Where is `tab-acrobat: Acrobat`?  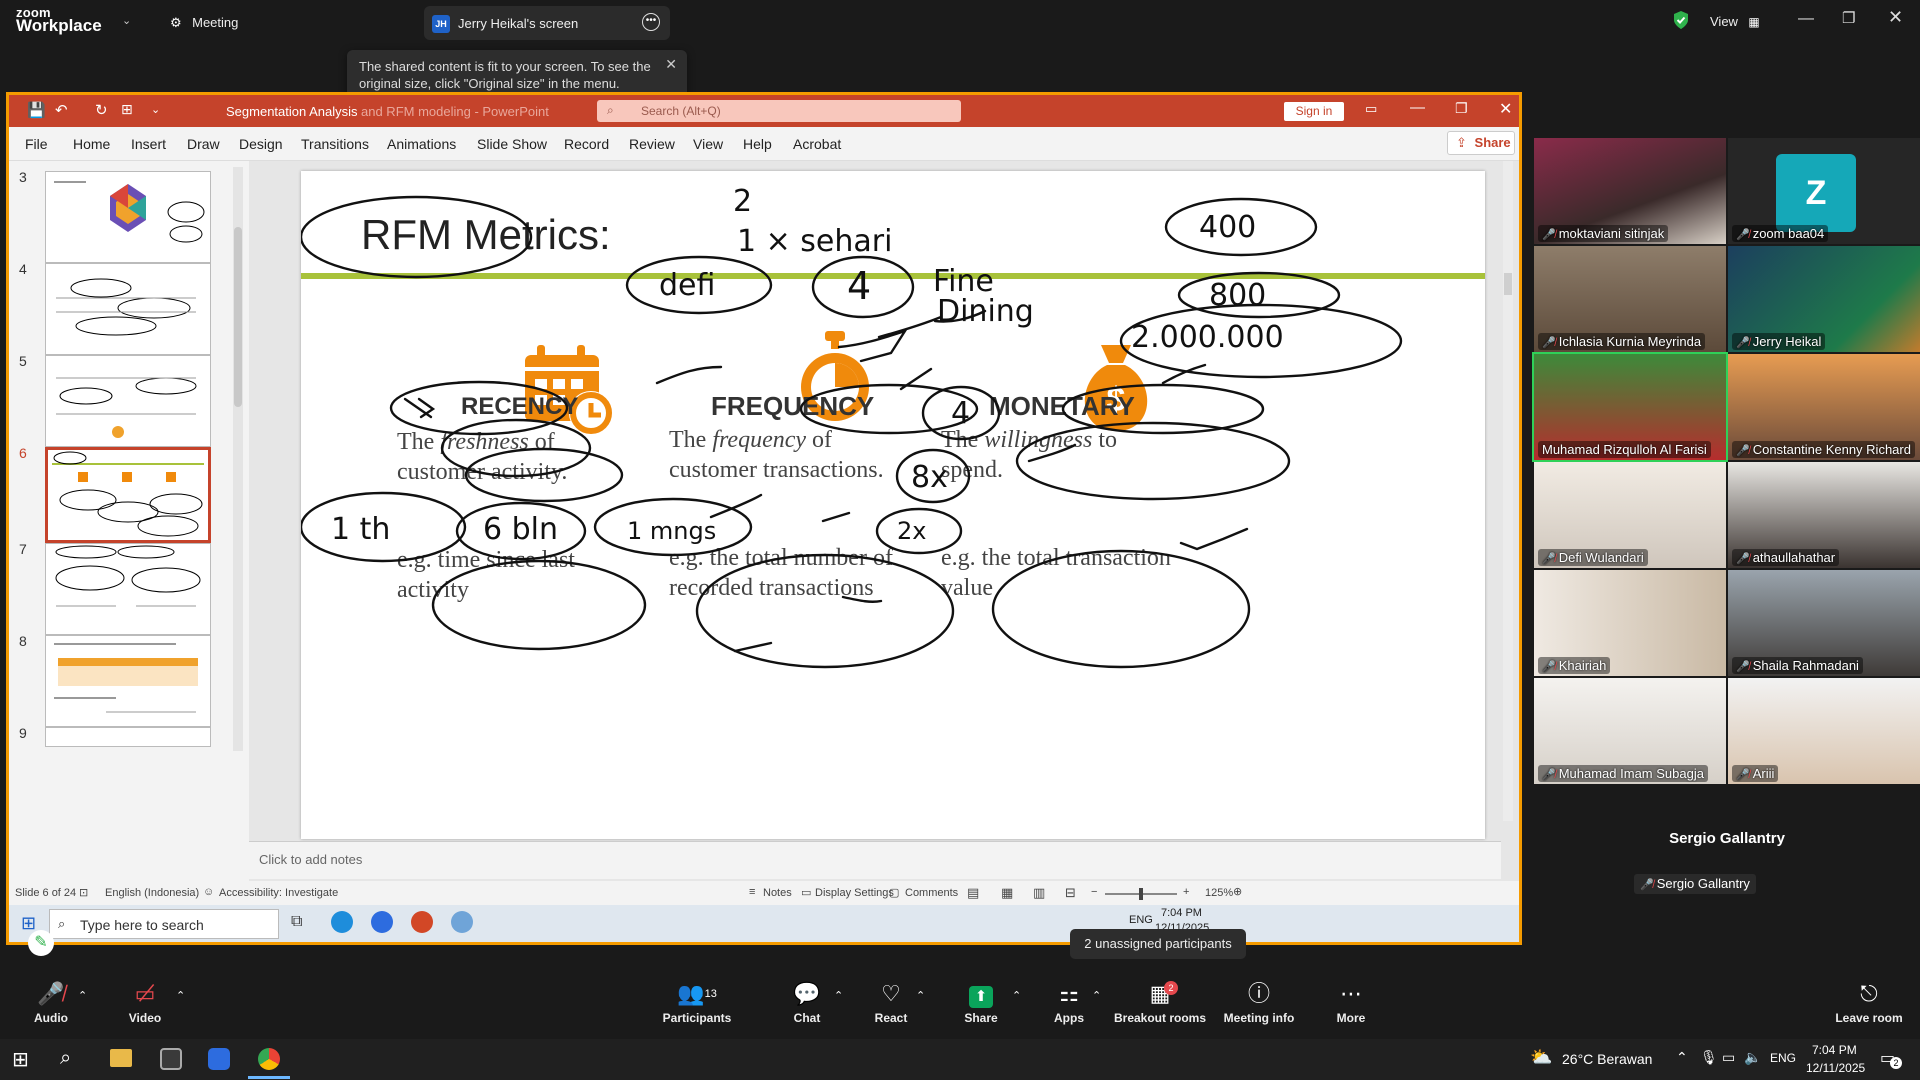 tab-acrobat: Acrobat is located at coordinates (817, 144).